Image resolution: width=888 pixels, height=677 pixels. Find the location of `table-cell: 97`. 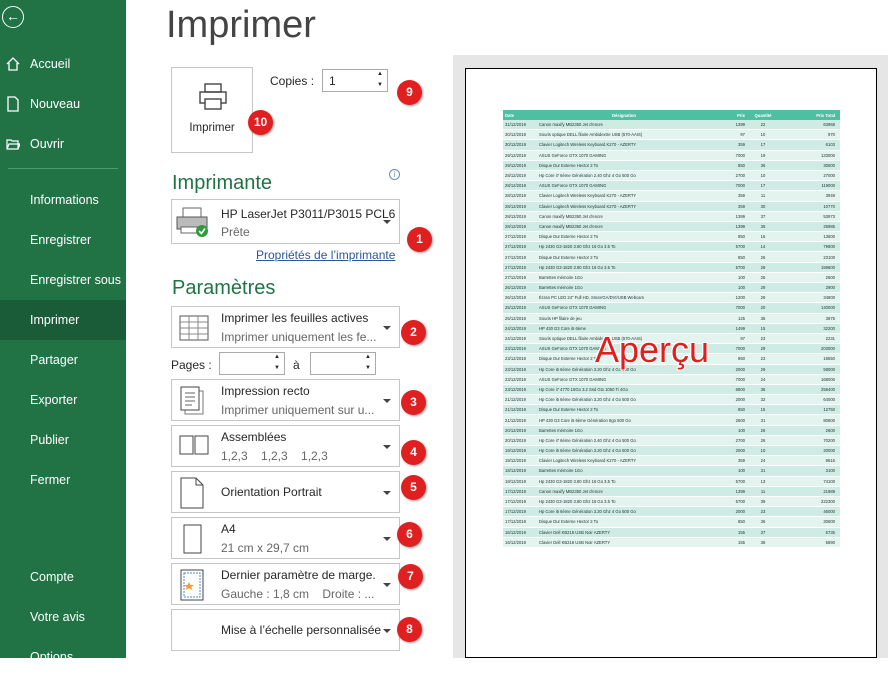

table-cell: 97 is located at coordinates (742, 339).